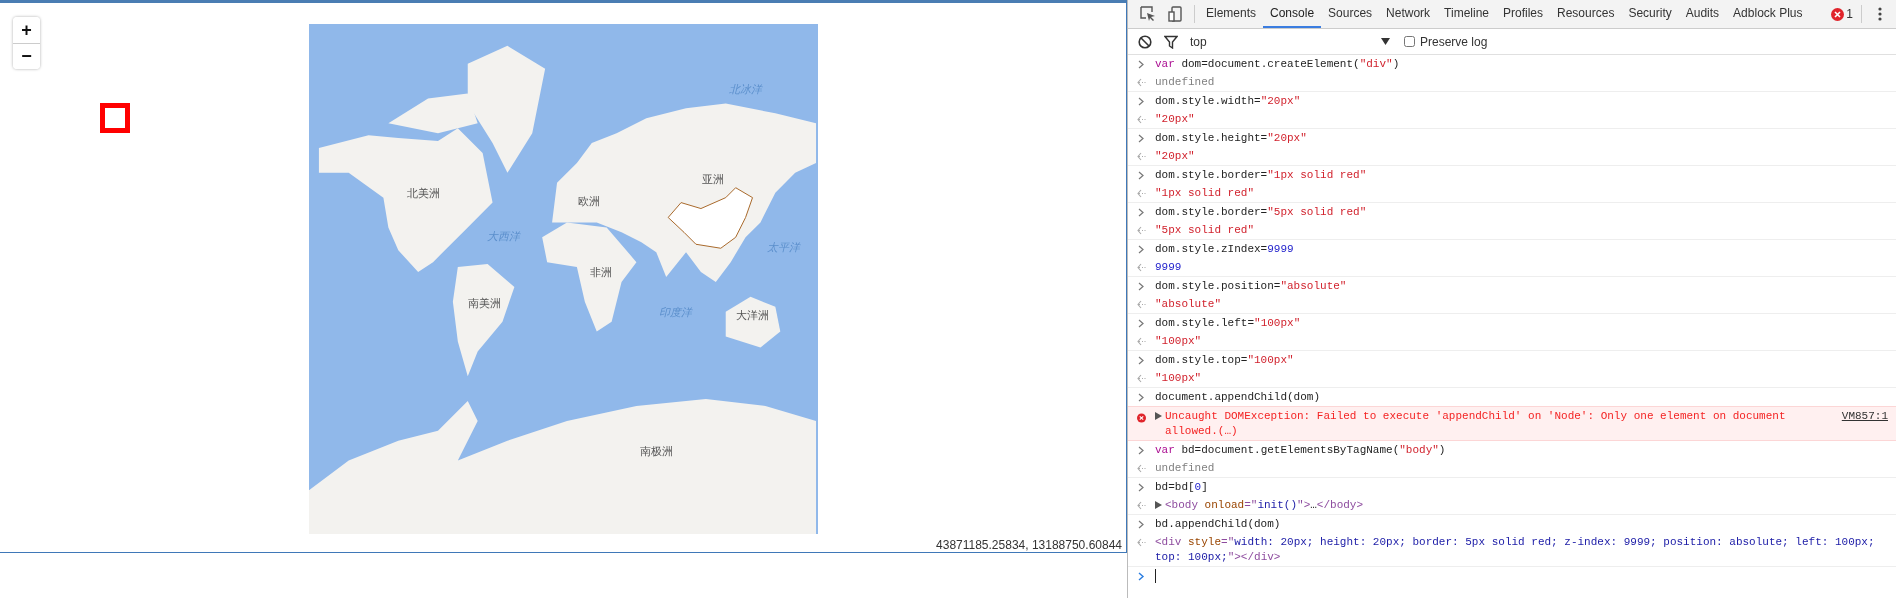  Describe the element at coordinates (1350, 14) in the screenshot. I see `devtools-tab: Sources` at that location.